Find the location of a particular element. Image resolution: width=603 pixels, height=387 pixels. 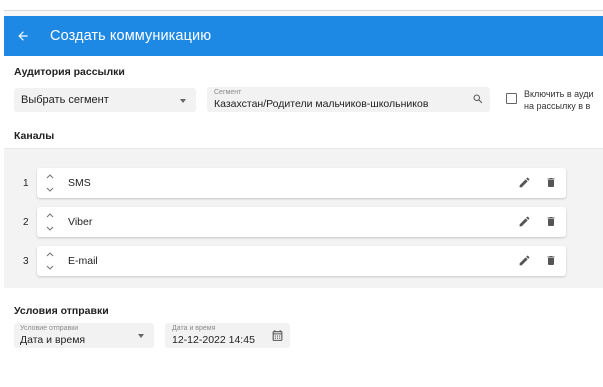

channel-row-number: 3 is located at coordinates (26, 261).